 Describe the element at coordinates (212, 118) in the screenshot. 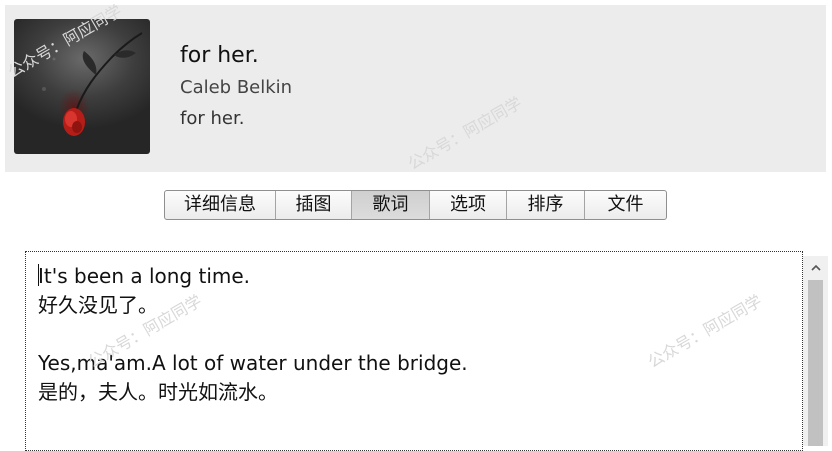

I see `song-album: for her.` at that location.